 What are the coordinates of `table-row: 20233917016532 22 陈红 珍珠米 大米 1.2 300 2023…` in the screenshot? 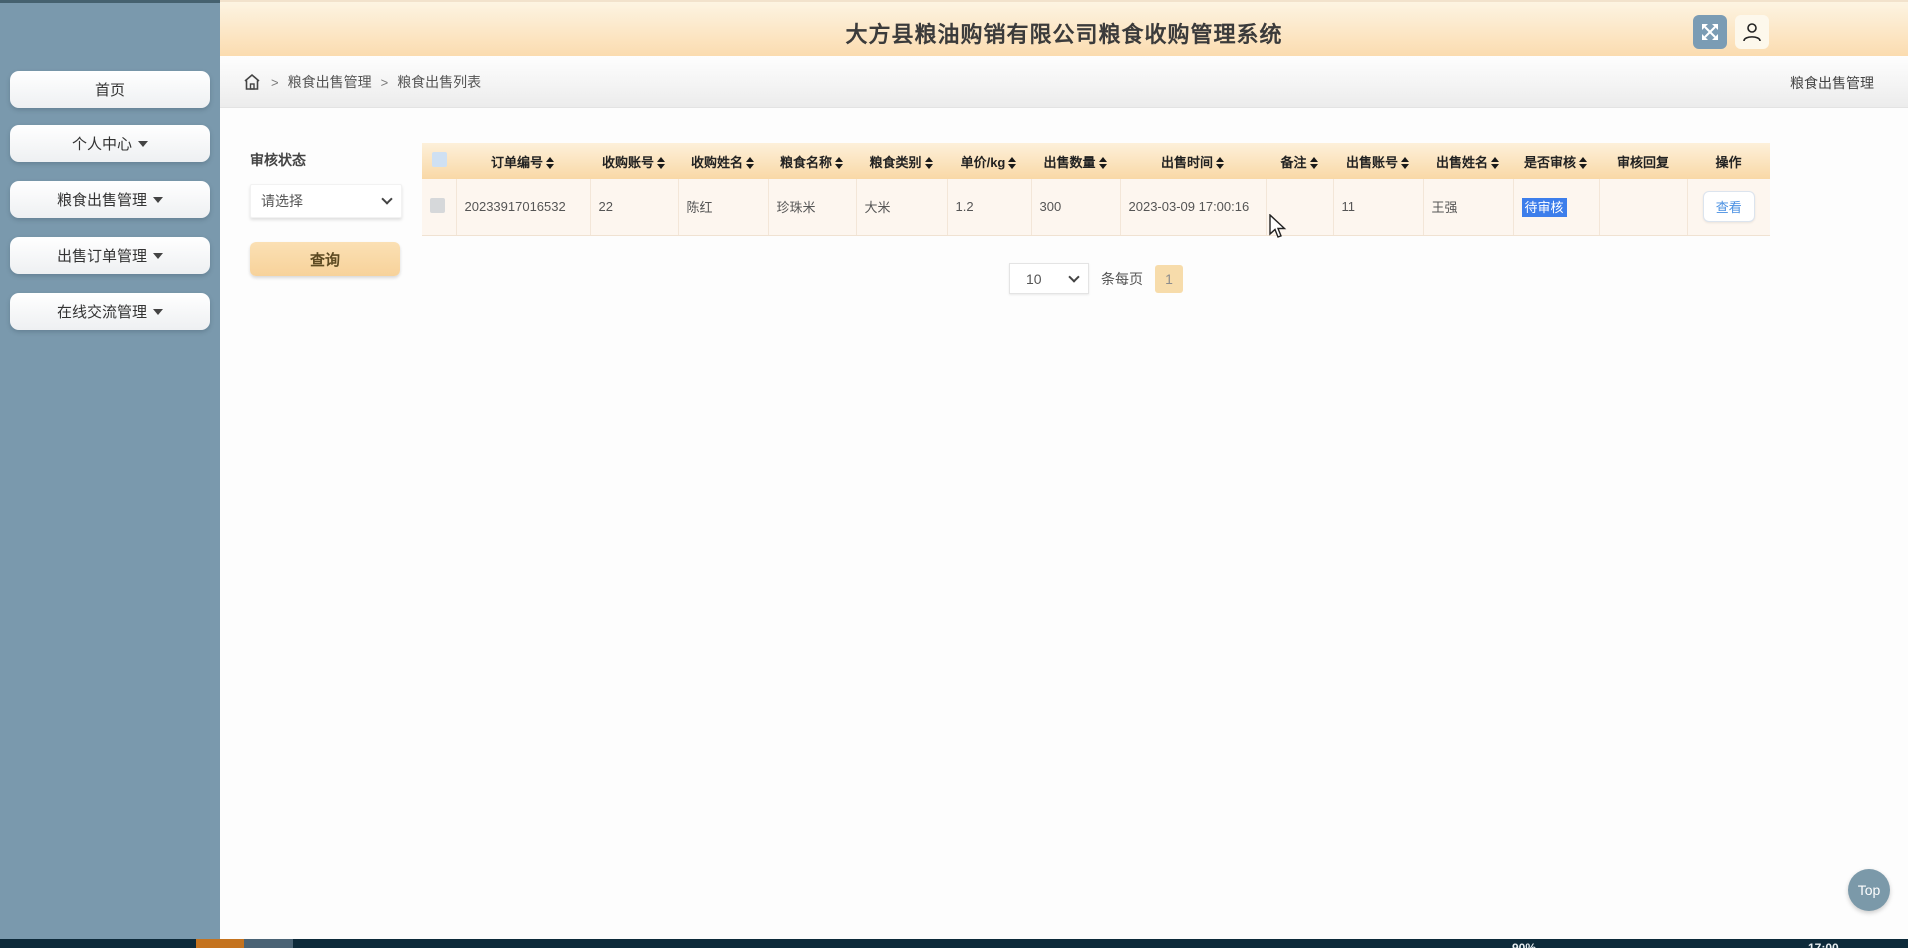 It's located at (1096, 207).